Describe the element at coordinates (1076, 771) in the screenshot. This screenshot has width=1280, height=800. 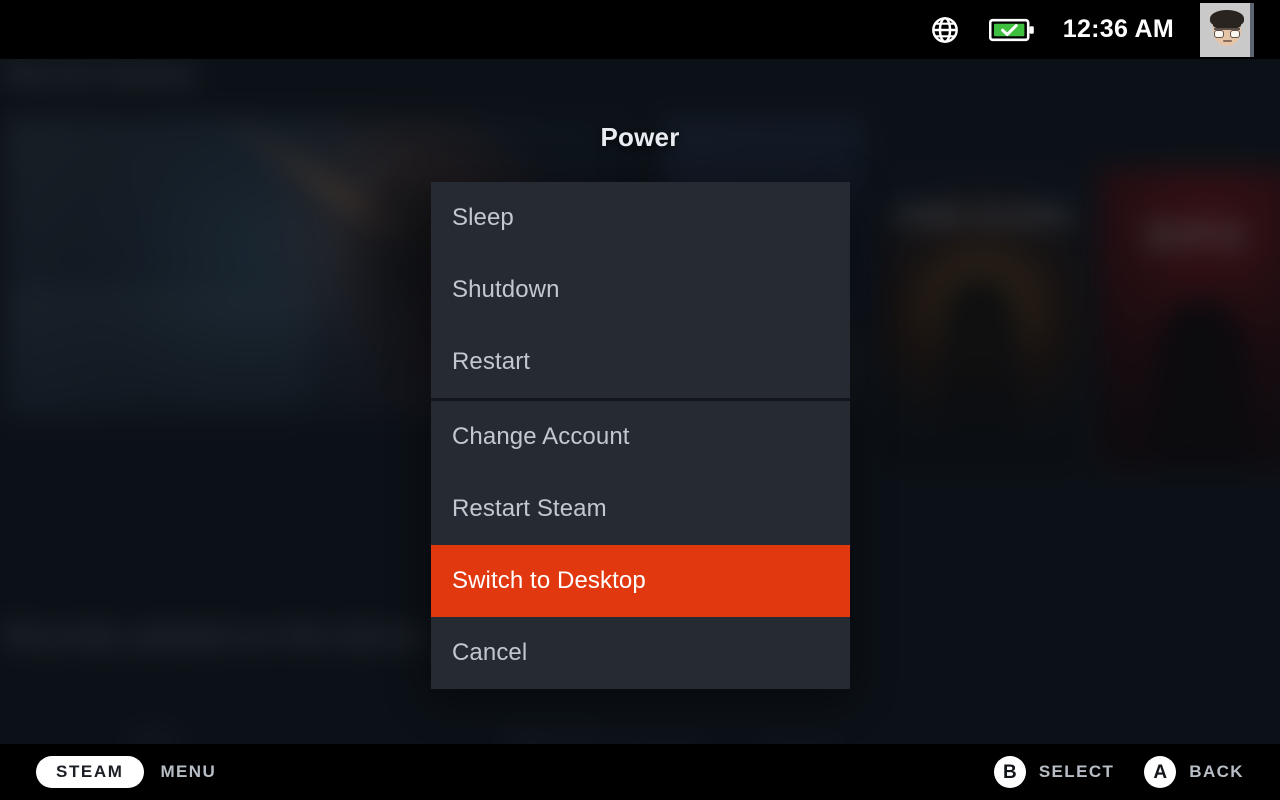
I see `hint-select-label: SELECT` at that location.